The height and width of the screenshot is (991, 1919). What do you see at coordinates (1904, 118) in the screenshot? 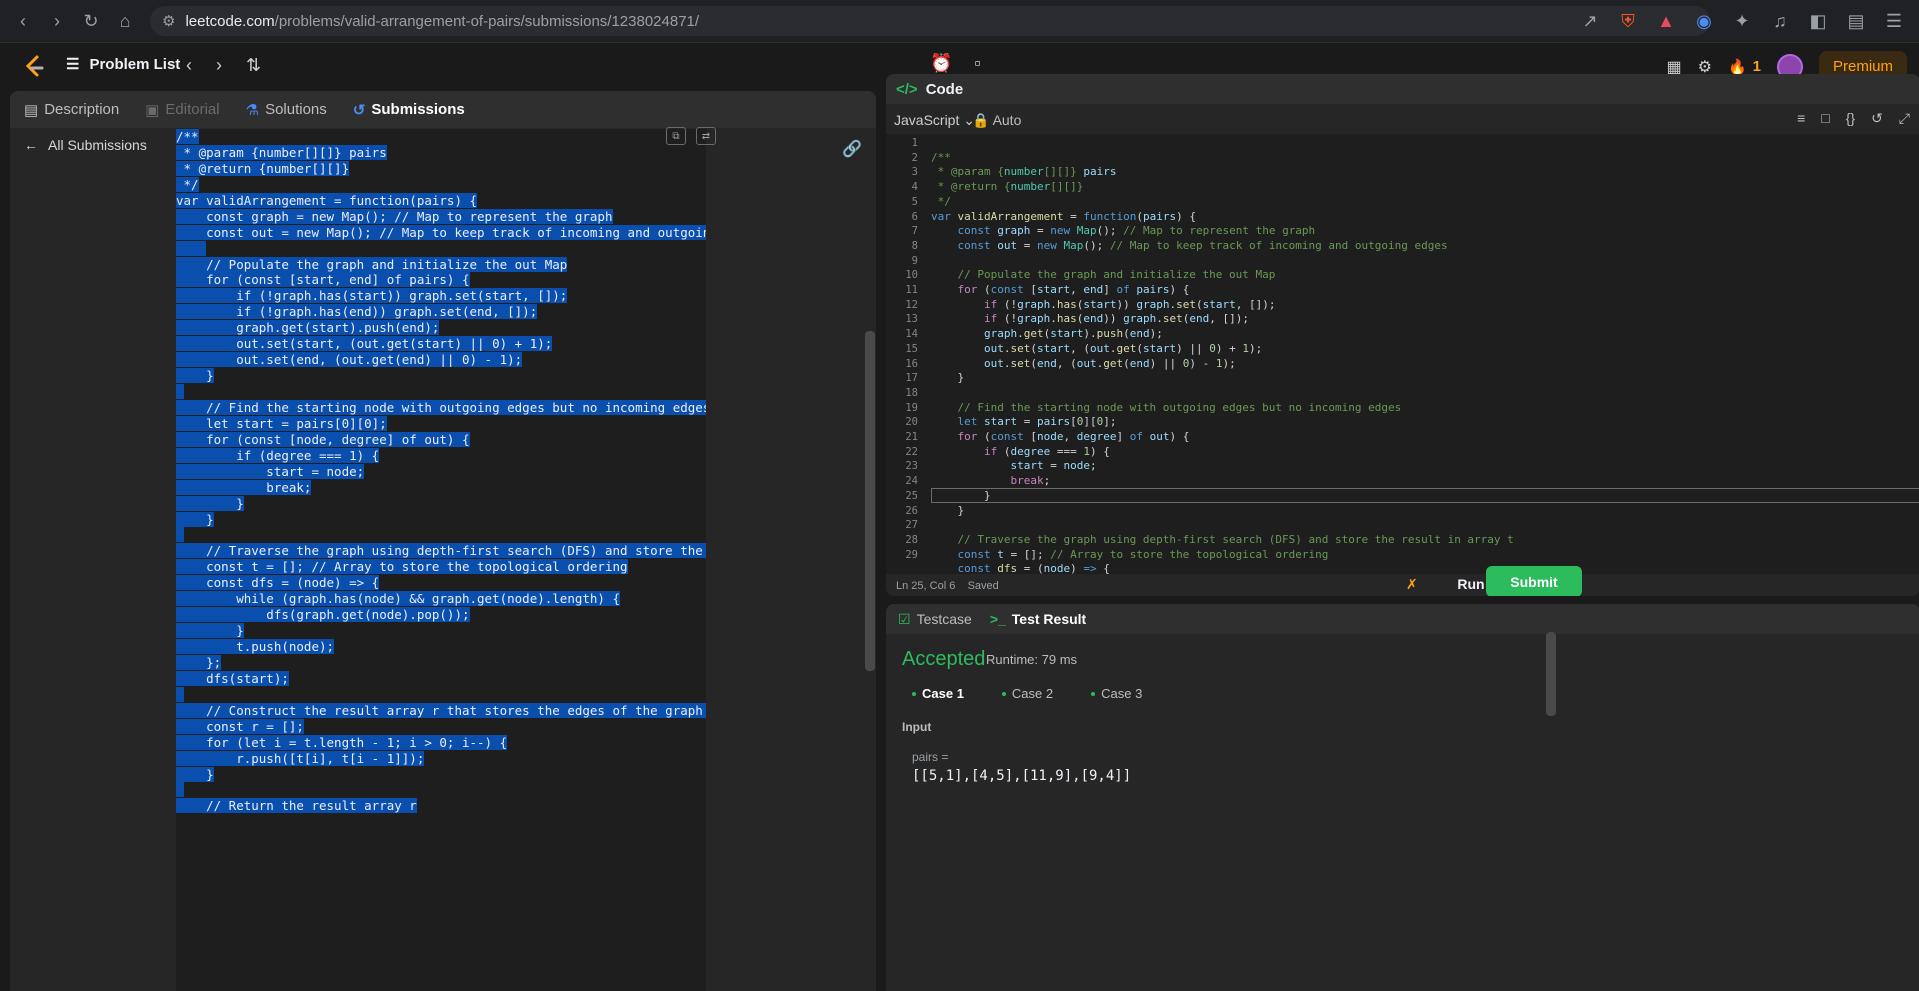
I see `fullscreen-icon: ⤢` at bounding box center [1904, 118].